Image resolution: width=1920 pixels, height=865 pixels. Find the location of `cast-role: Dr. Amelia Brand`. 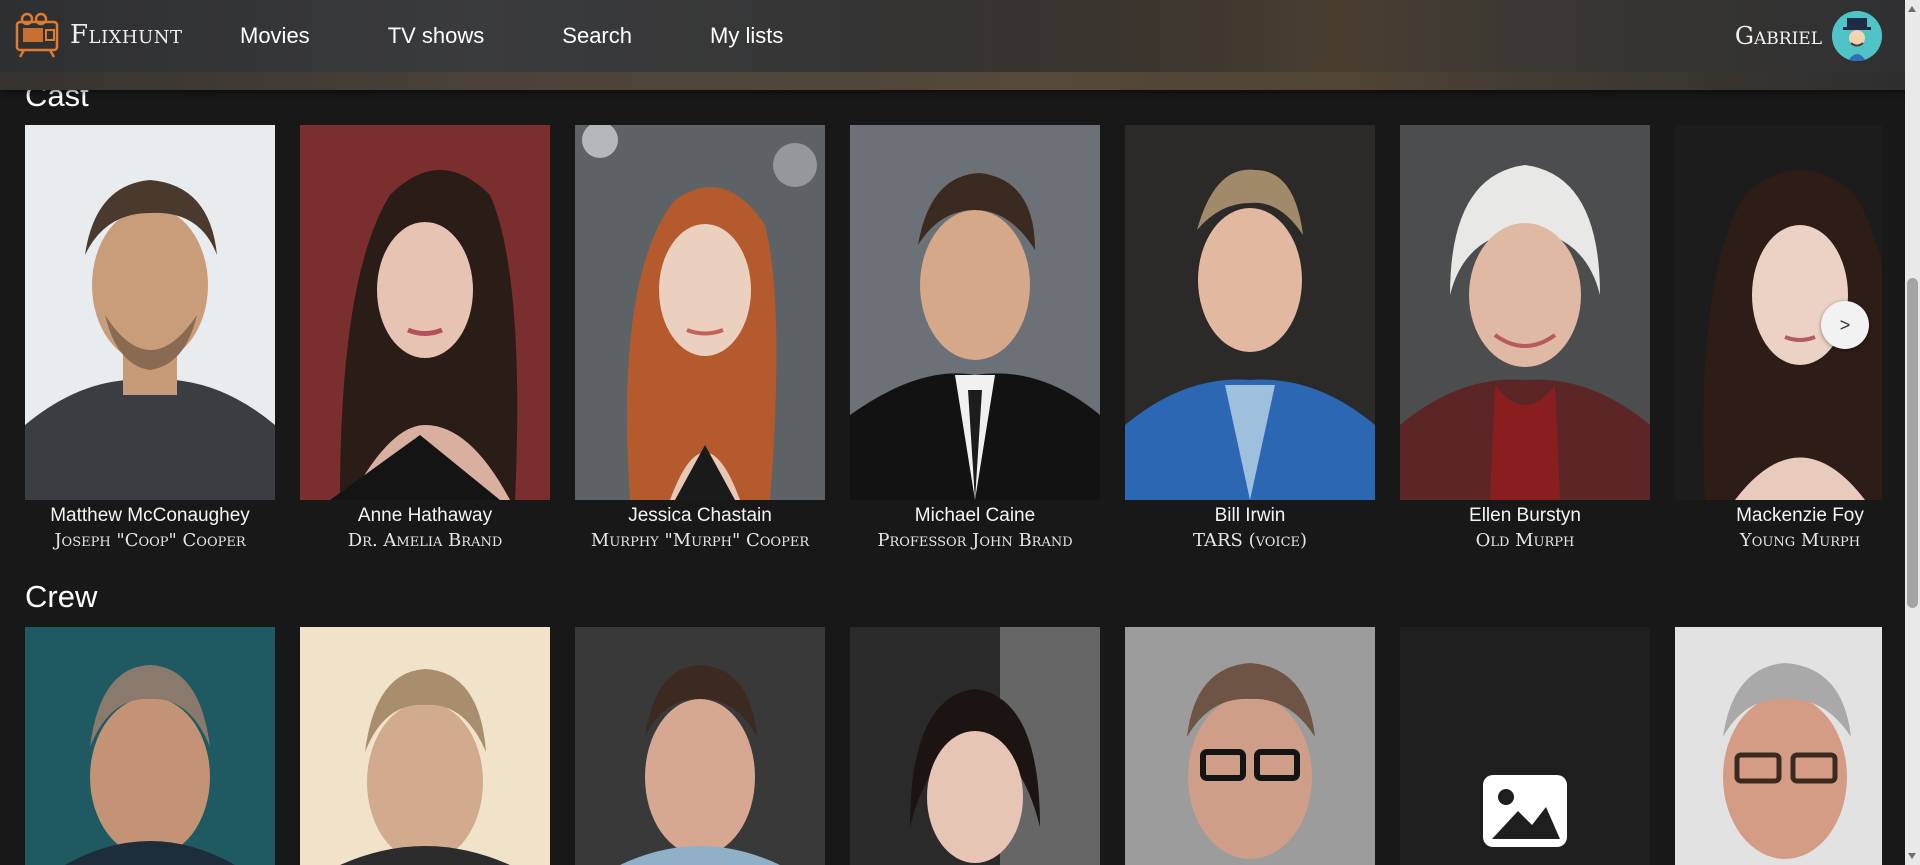

cast-role: Dr. Amelia Brand is located at coordinates (425, 540).